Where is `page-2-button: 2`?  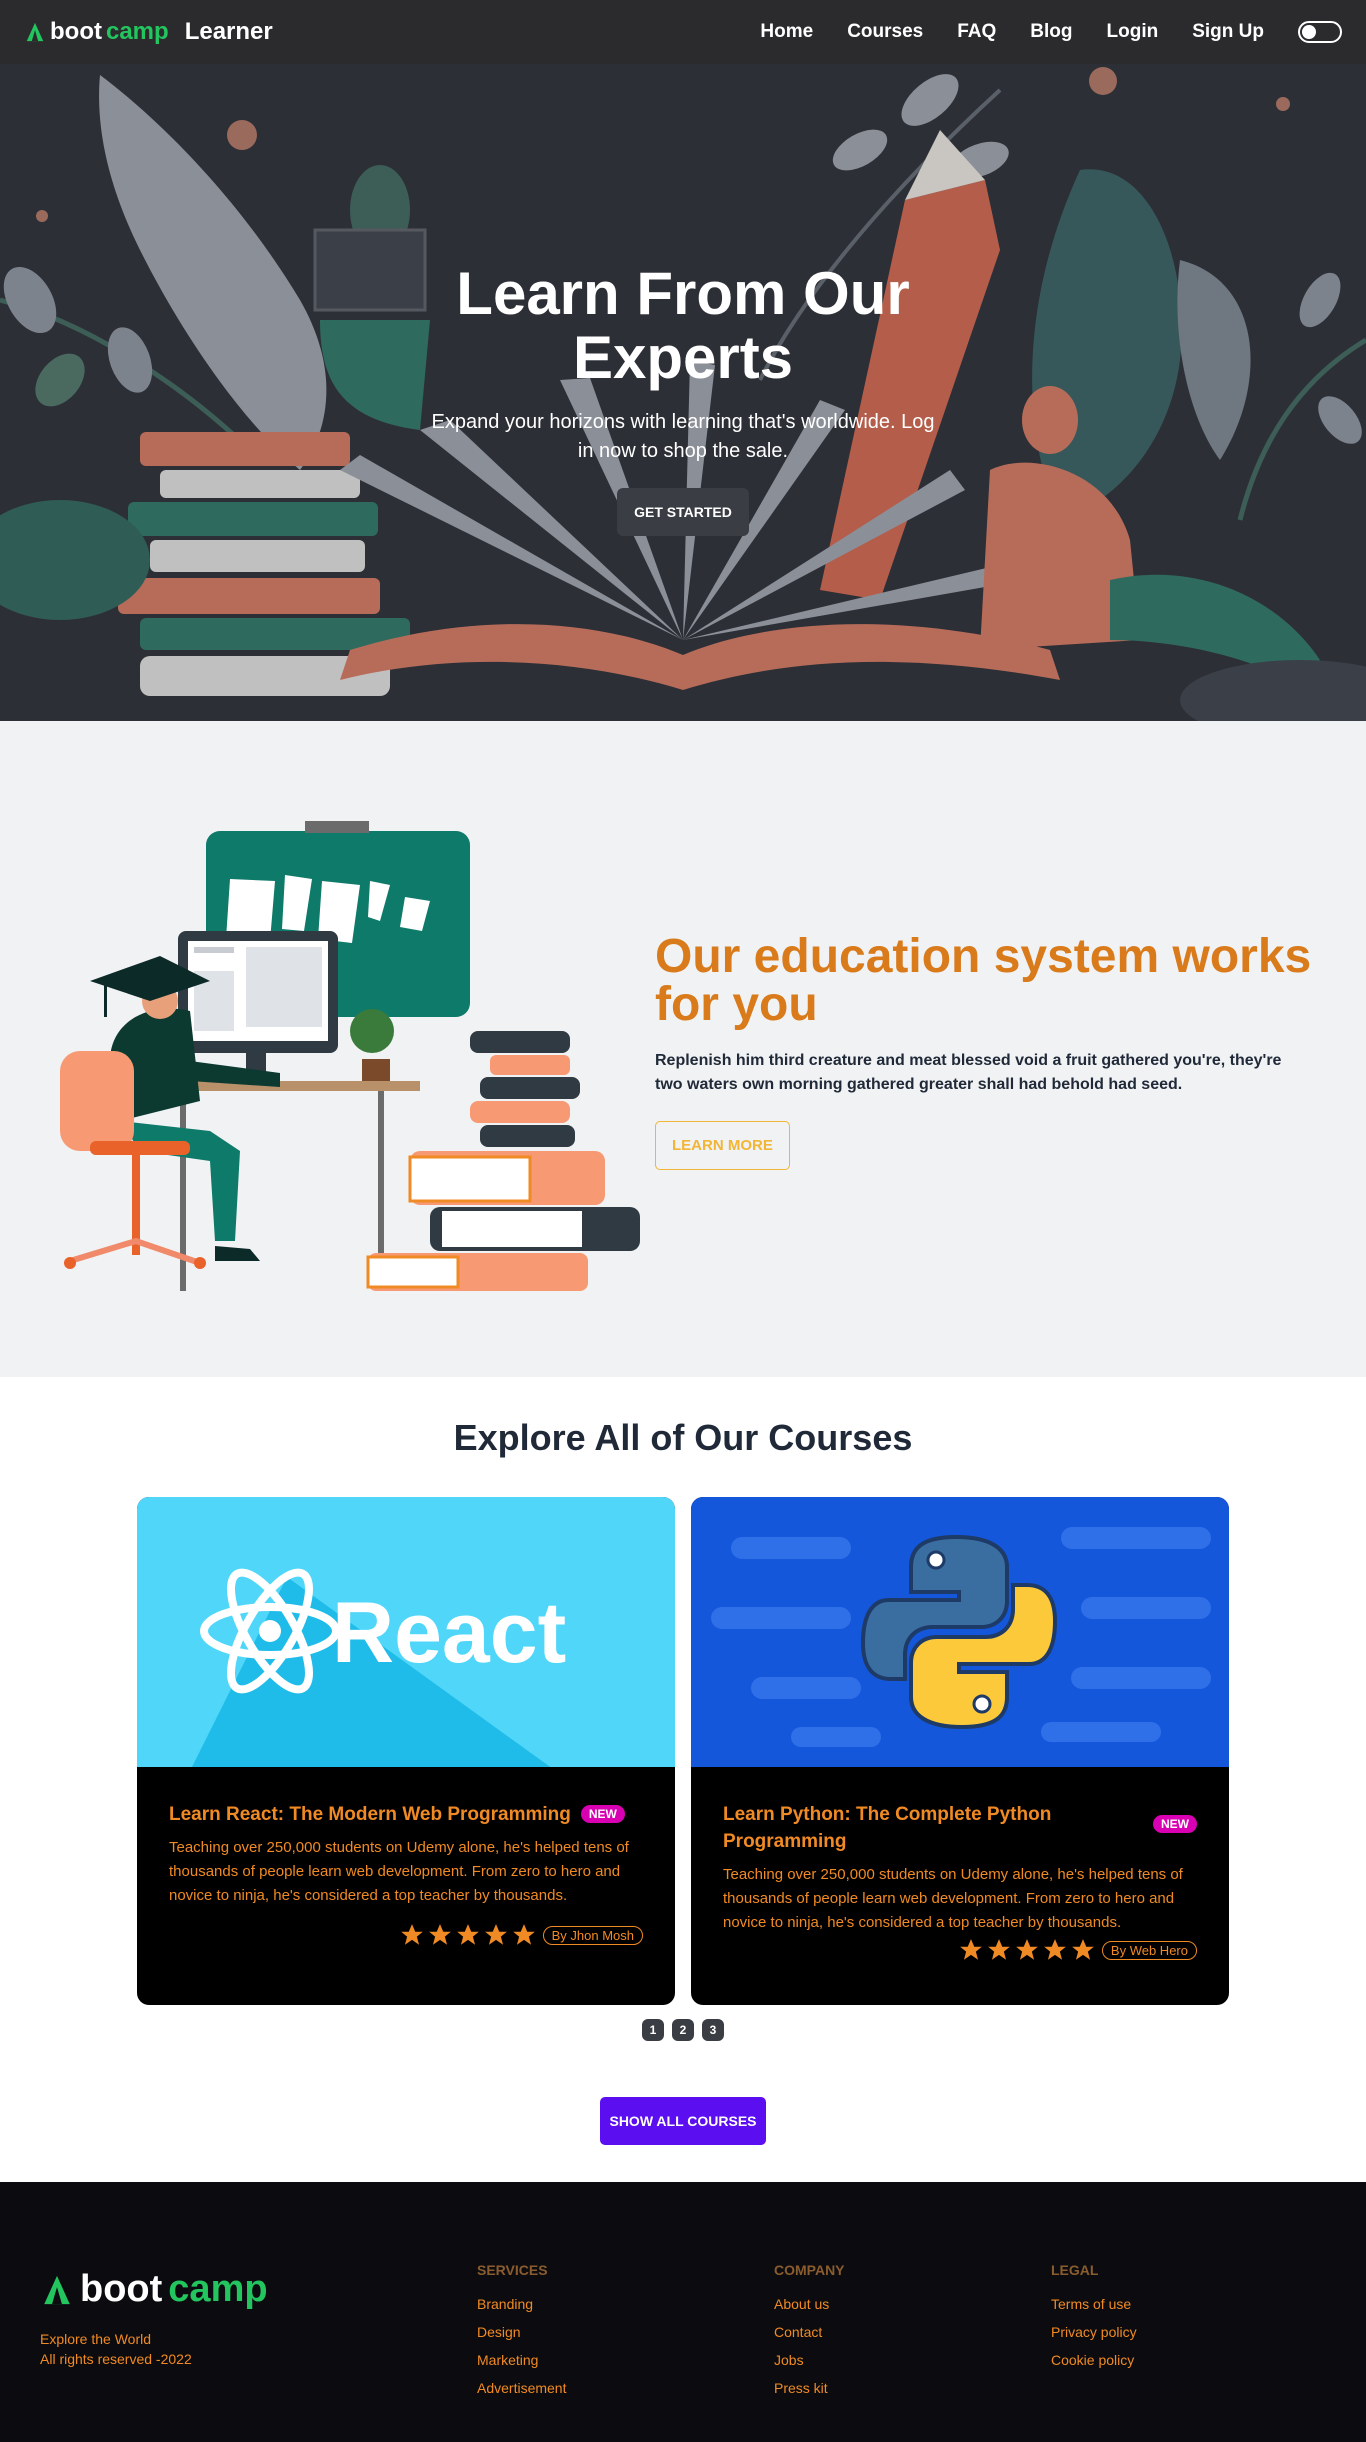 page-2-button: 2 is located at coordinates (683, 2030).